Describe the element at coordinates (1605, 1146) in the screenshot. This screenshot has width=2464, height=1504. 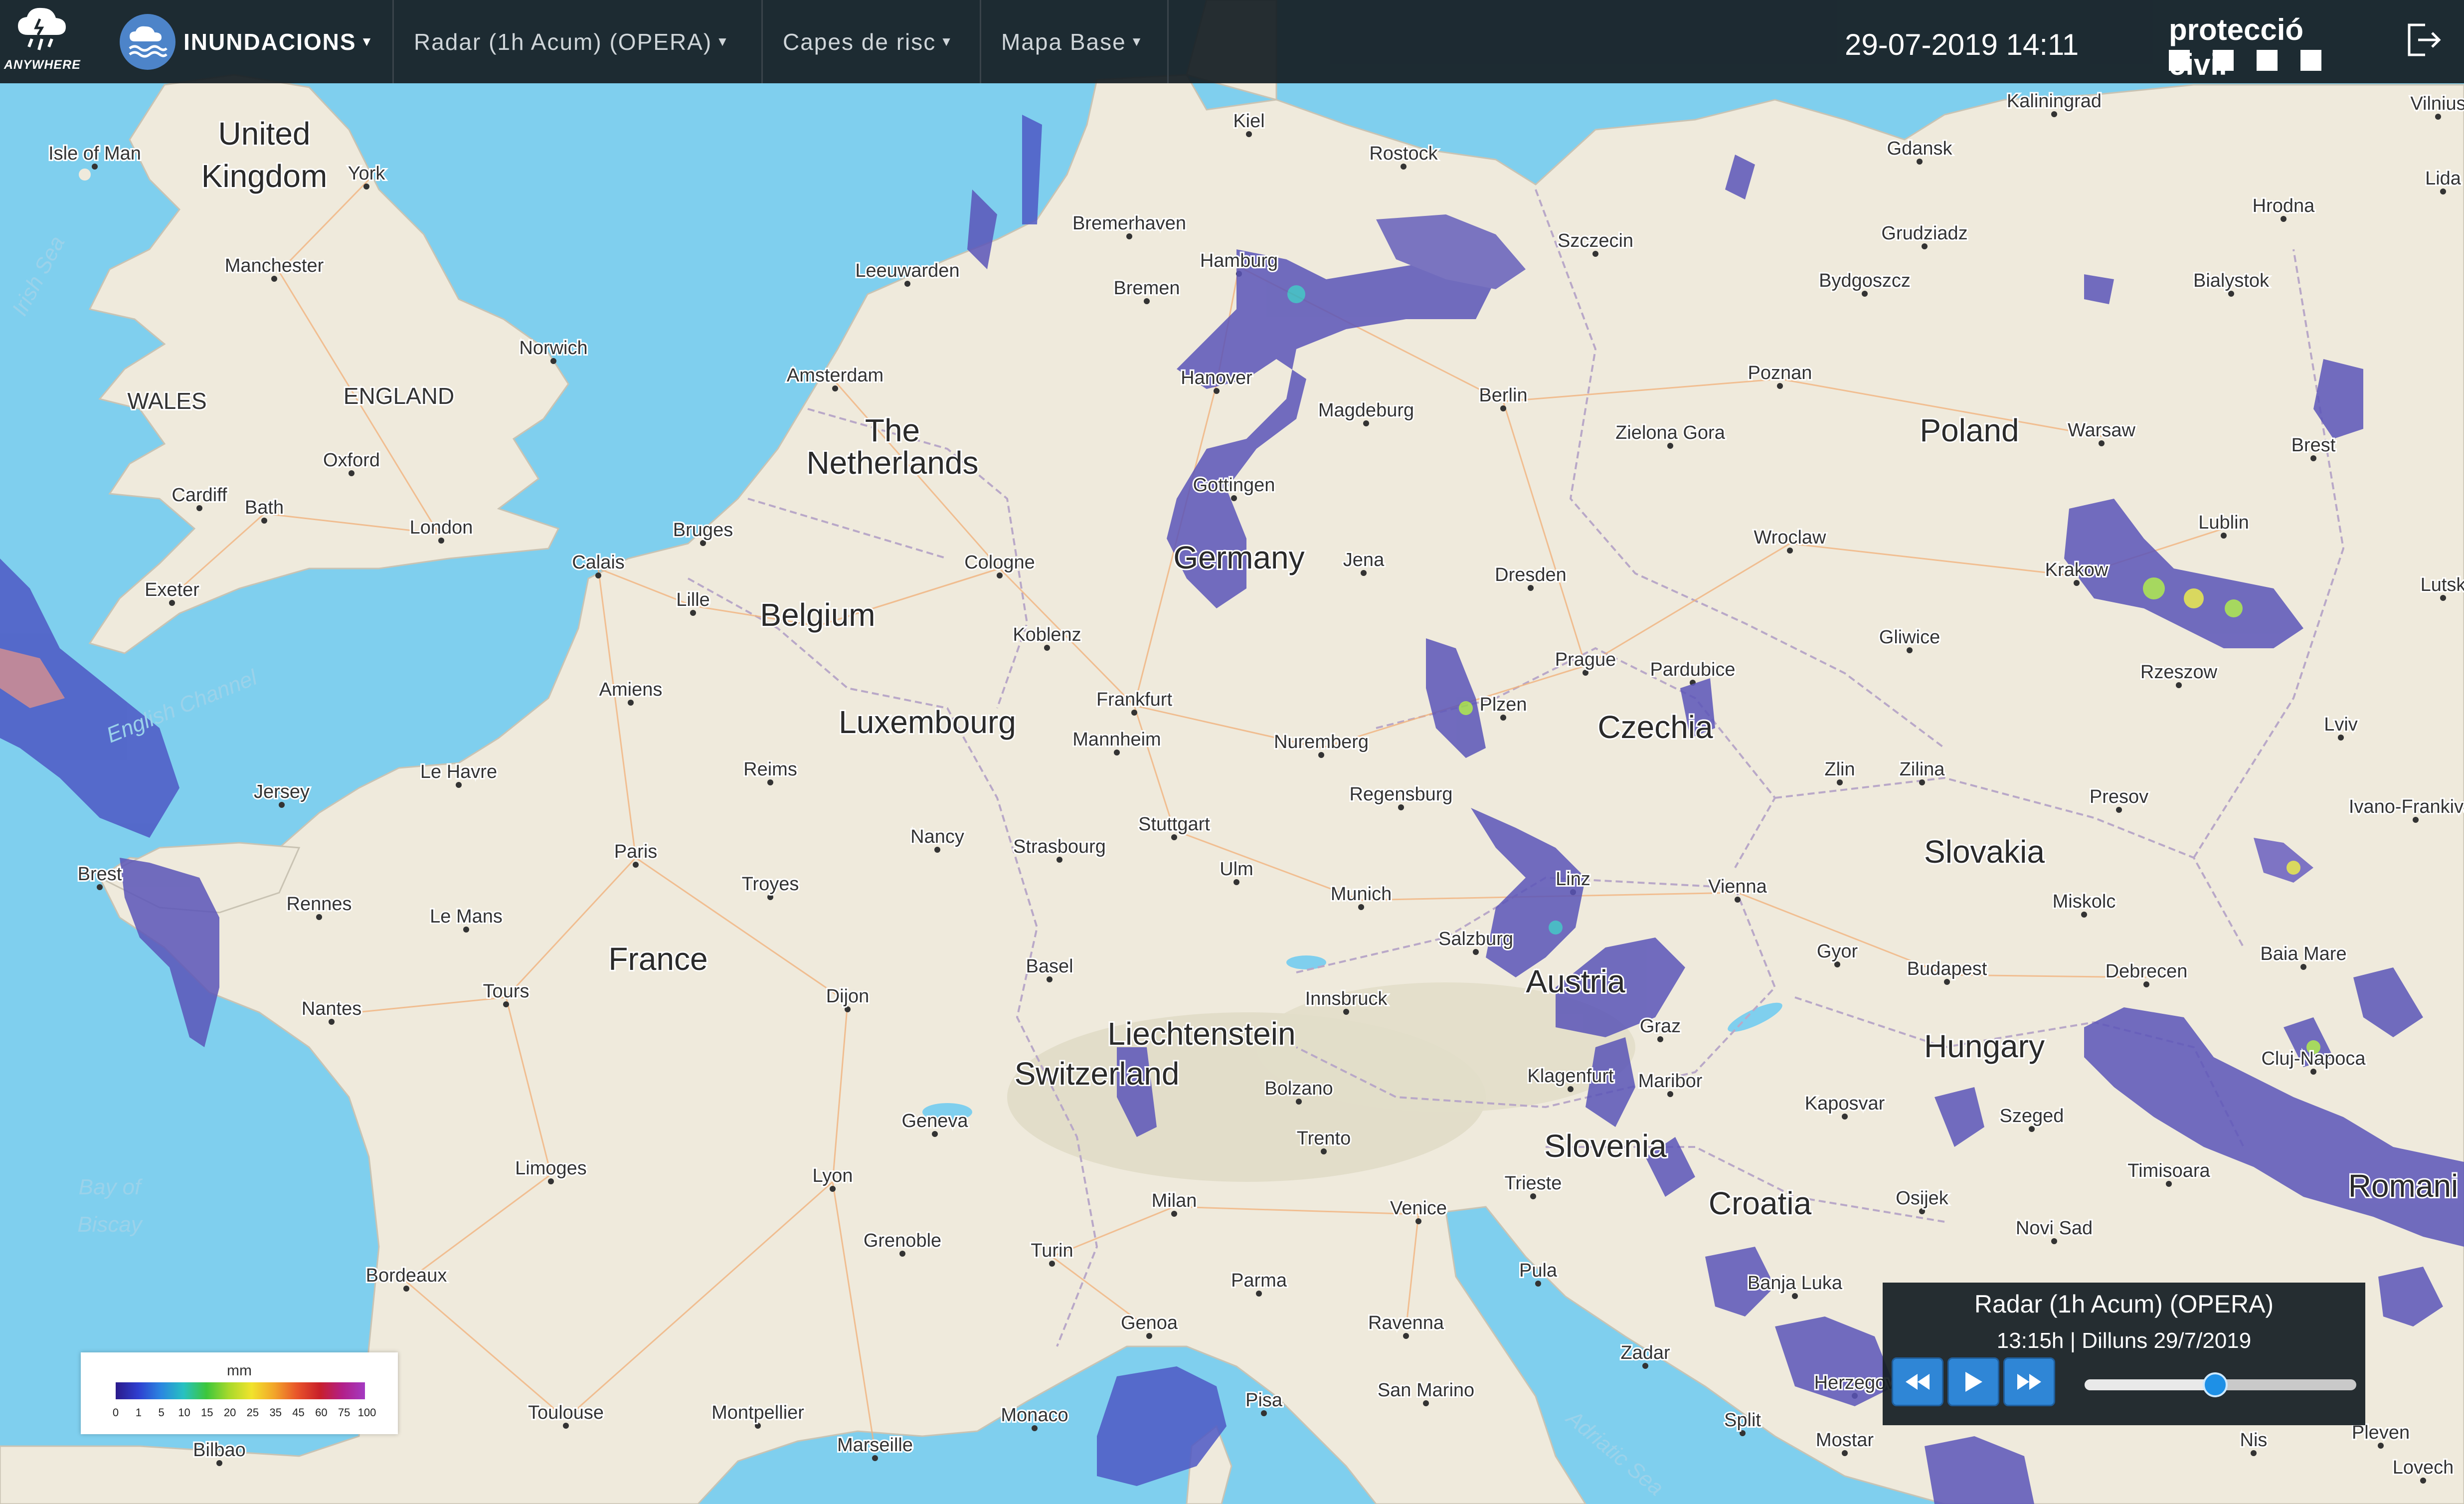
I see `country-label: Slovenia` at that location.